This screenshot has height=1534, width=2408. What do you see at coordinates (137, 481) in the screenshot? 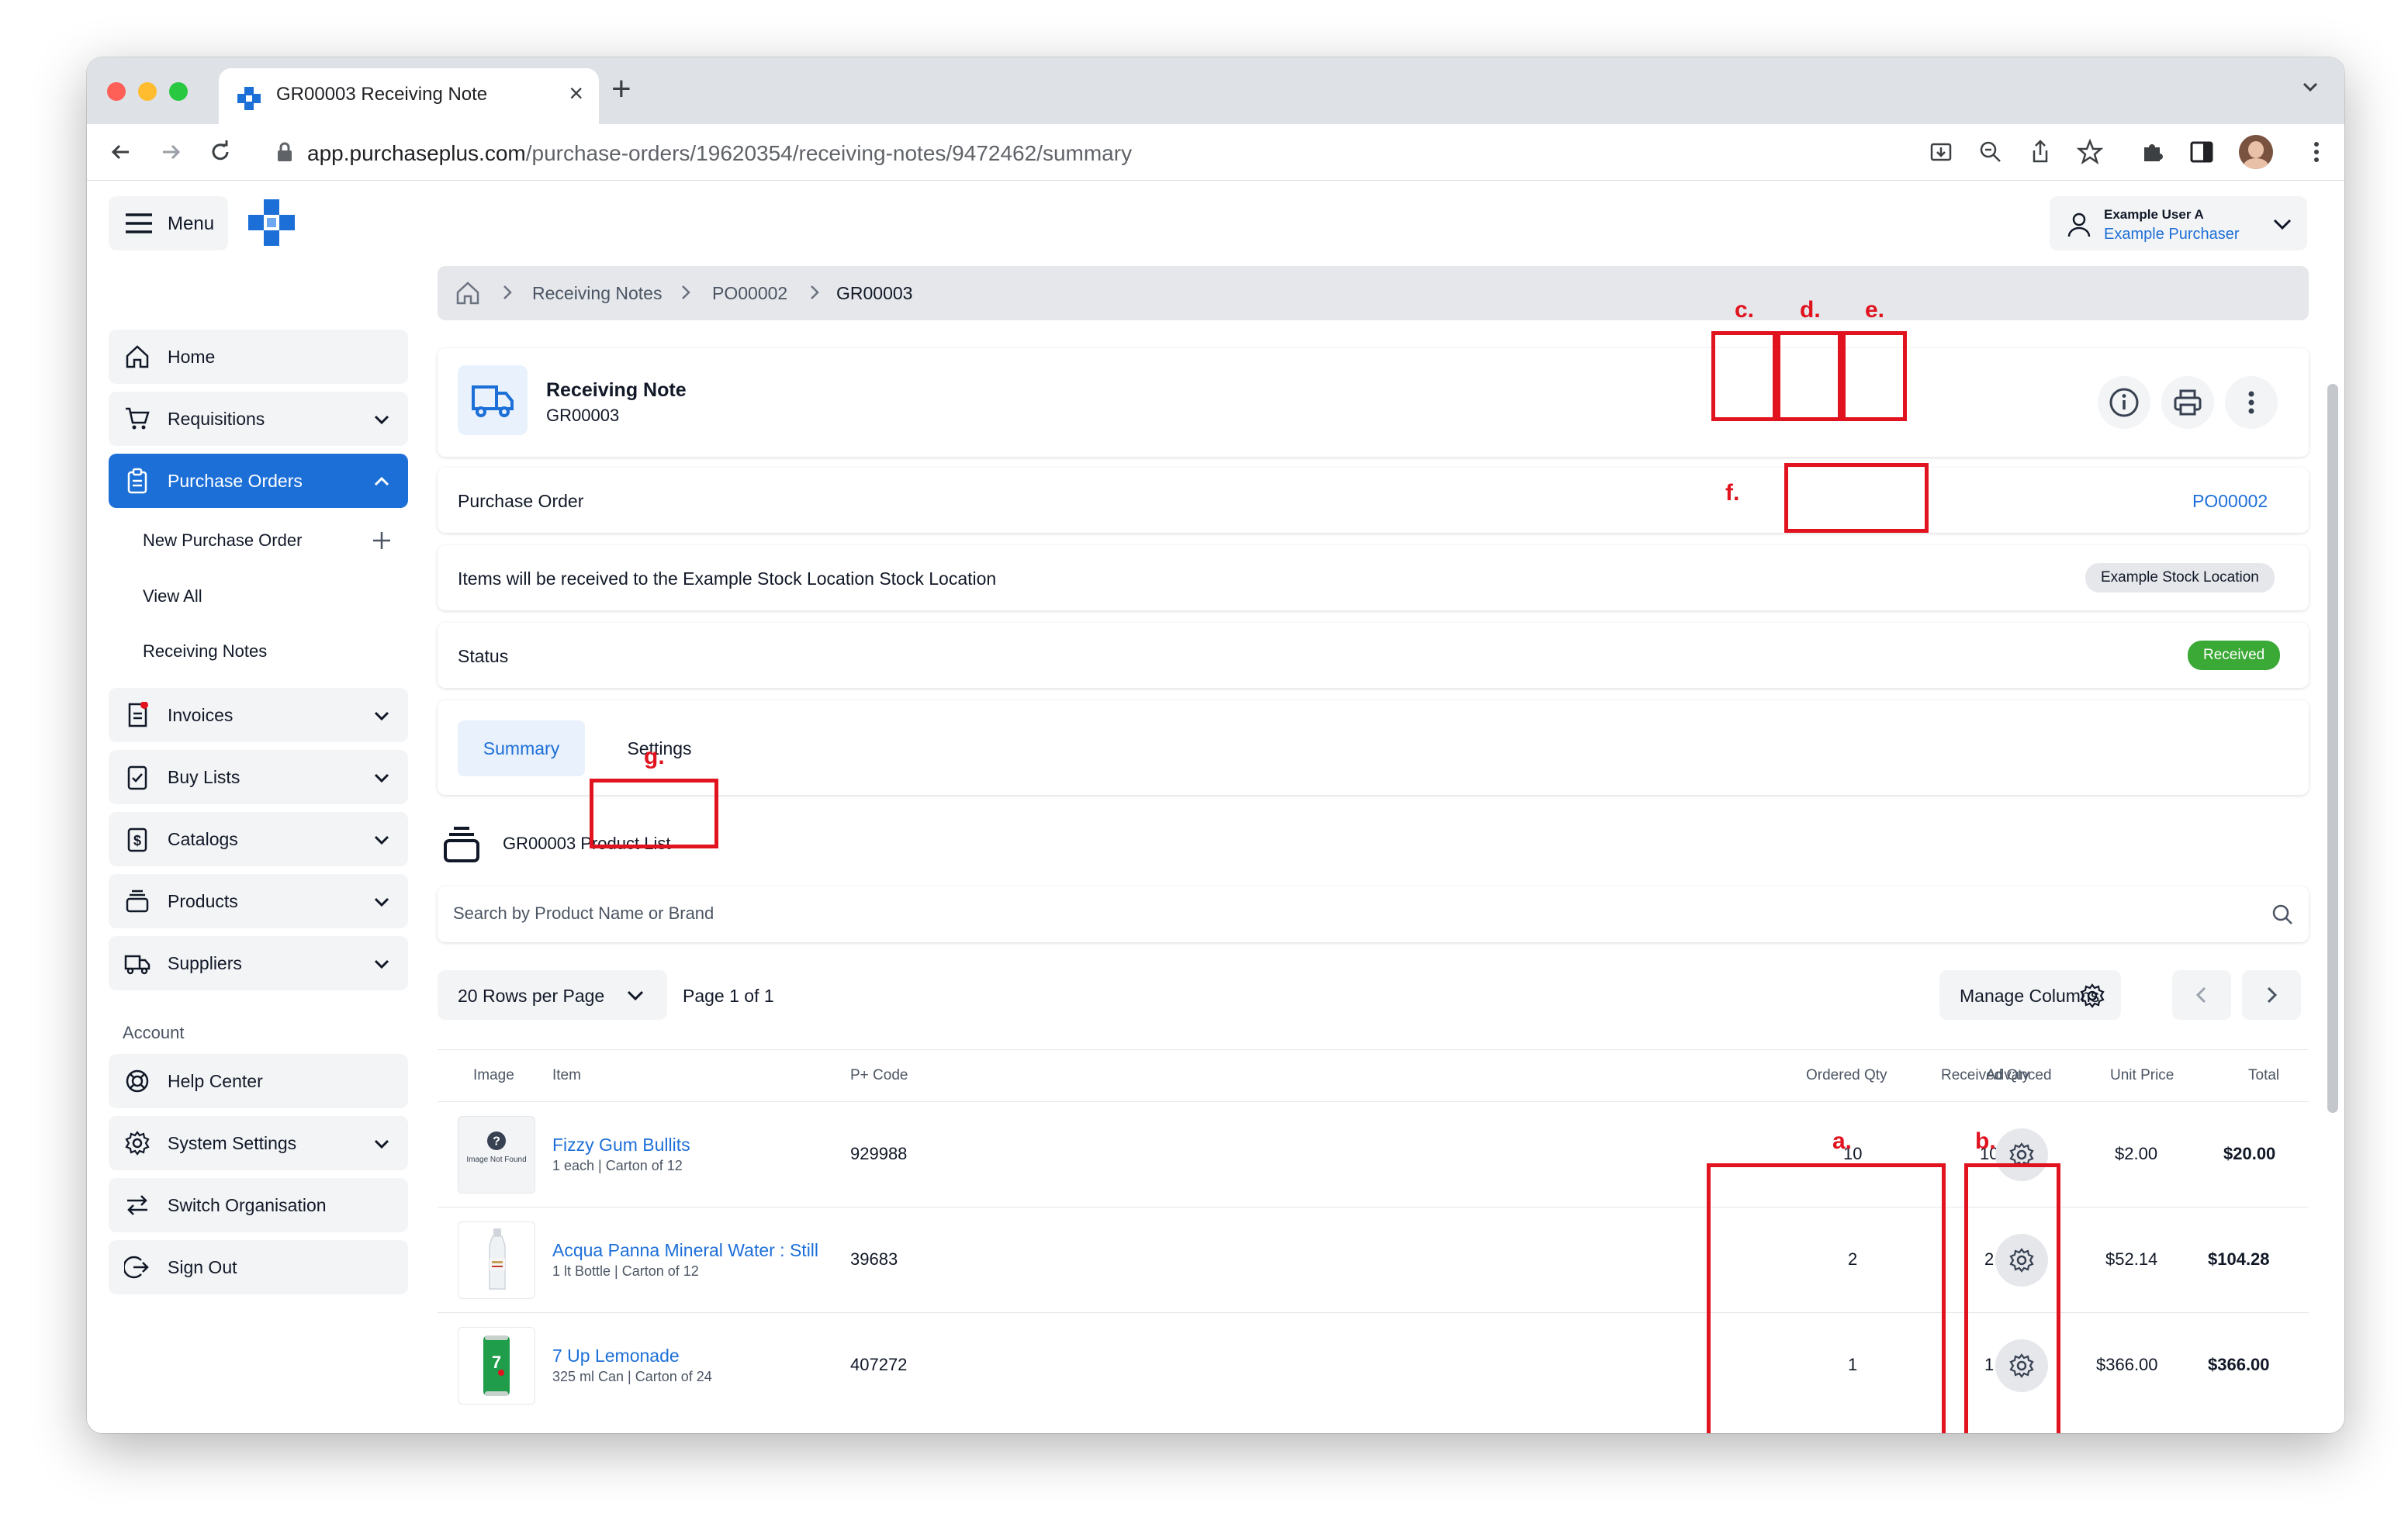
I see `clipboard-icon` at bounding box center [137, 481].